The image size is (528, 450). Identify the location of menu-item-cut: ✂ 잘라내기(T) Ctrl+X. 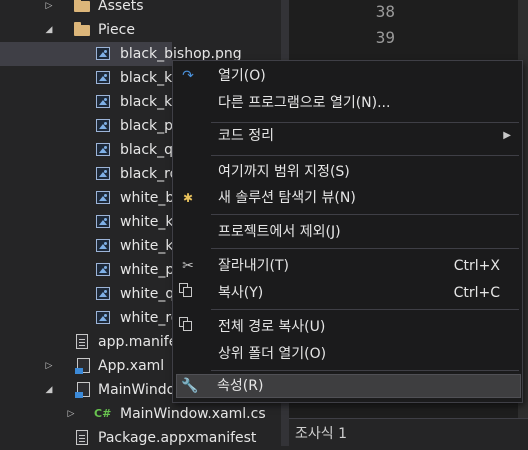
(347, 266).